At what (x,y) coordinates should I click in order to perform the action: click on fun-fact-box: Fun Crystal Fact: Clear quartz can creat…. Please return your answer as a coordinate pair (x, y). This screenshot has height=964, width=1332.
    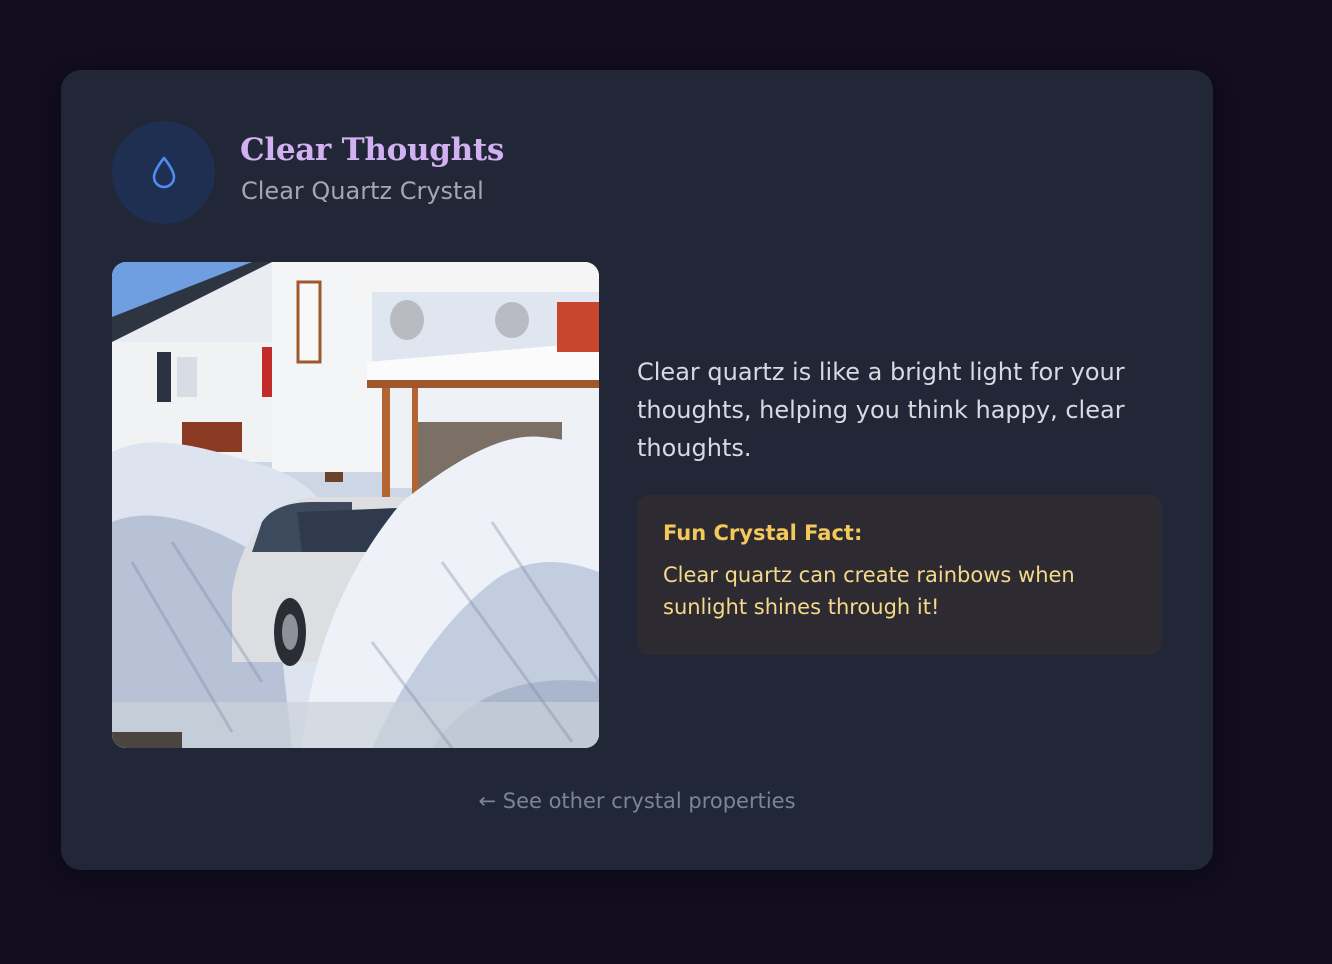
    Looking at the image, I should click on (899, 575).